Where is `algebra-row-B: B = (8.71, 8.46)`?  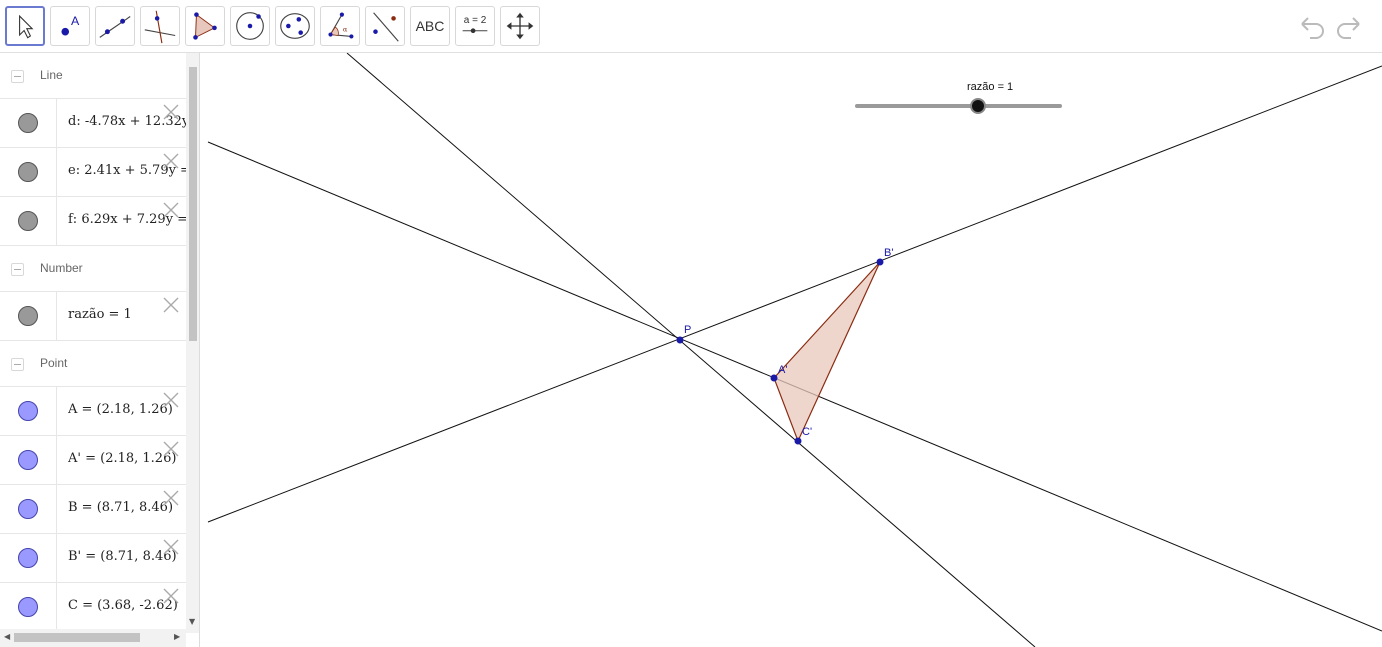 algebra-row-B: B = (8.71, 8.46) is located at coordinates (93, 509).